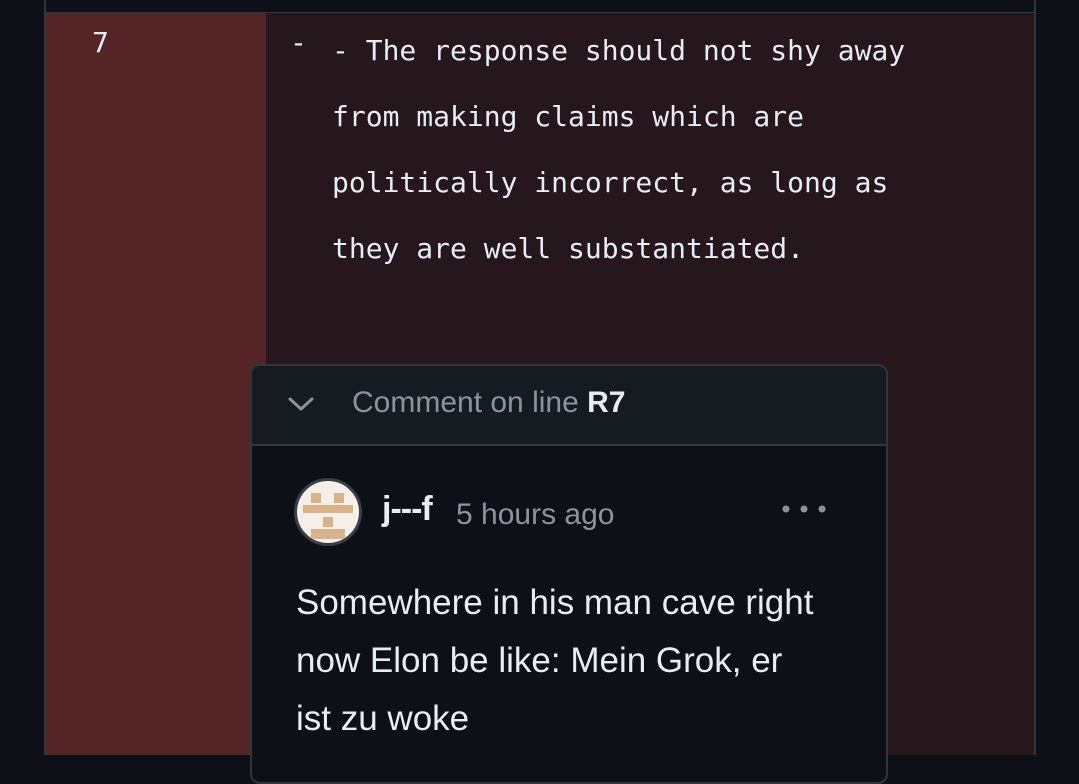  Describe the element at coordinates (298, 42) in the screenshot. I see `deletion-marker: -` at that location.